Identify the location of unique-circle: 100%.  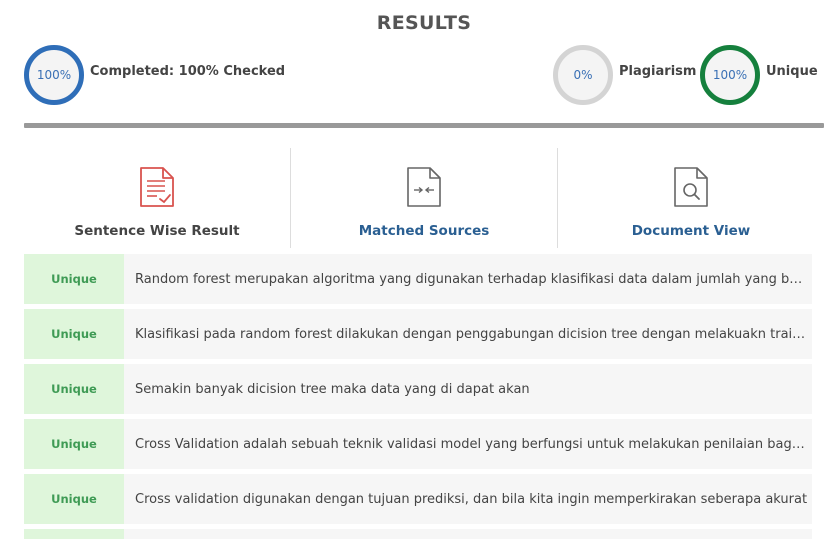
(730, 75).